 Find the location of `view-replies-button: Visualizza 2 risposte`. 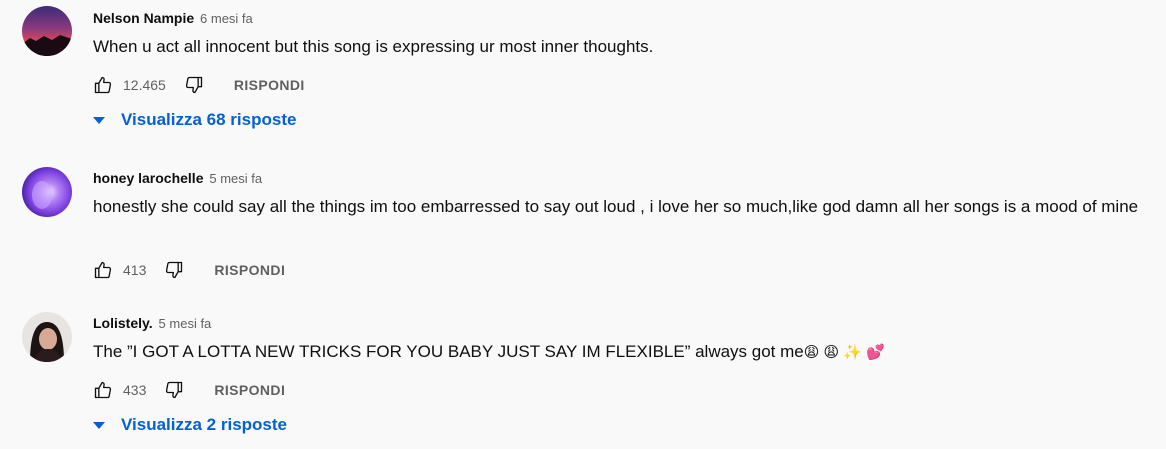

view-replies-button: Visualizza 2 risposte is located at coordinates (188, 425).